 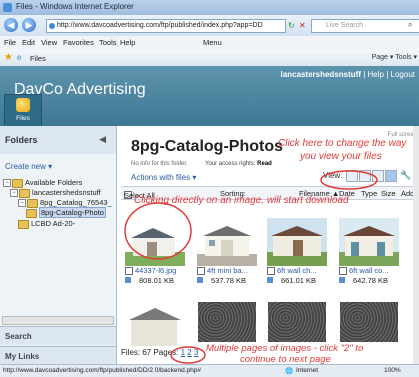 What do you see at coordinates (341, 156) in the screenshot?
I see `annotation-view-tip-2: you view your files` at bounding box center [341, 156].